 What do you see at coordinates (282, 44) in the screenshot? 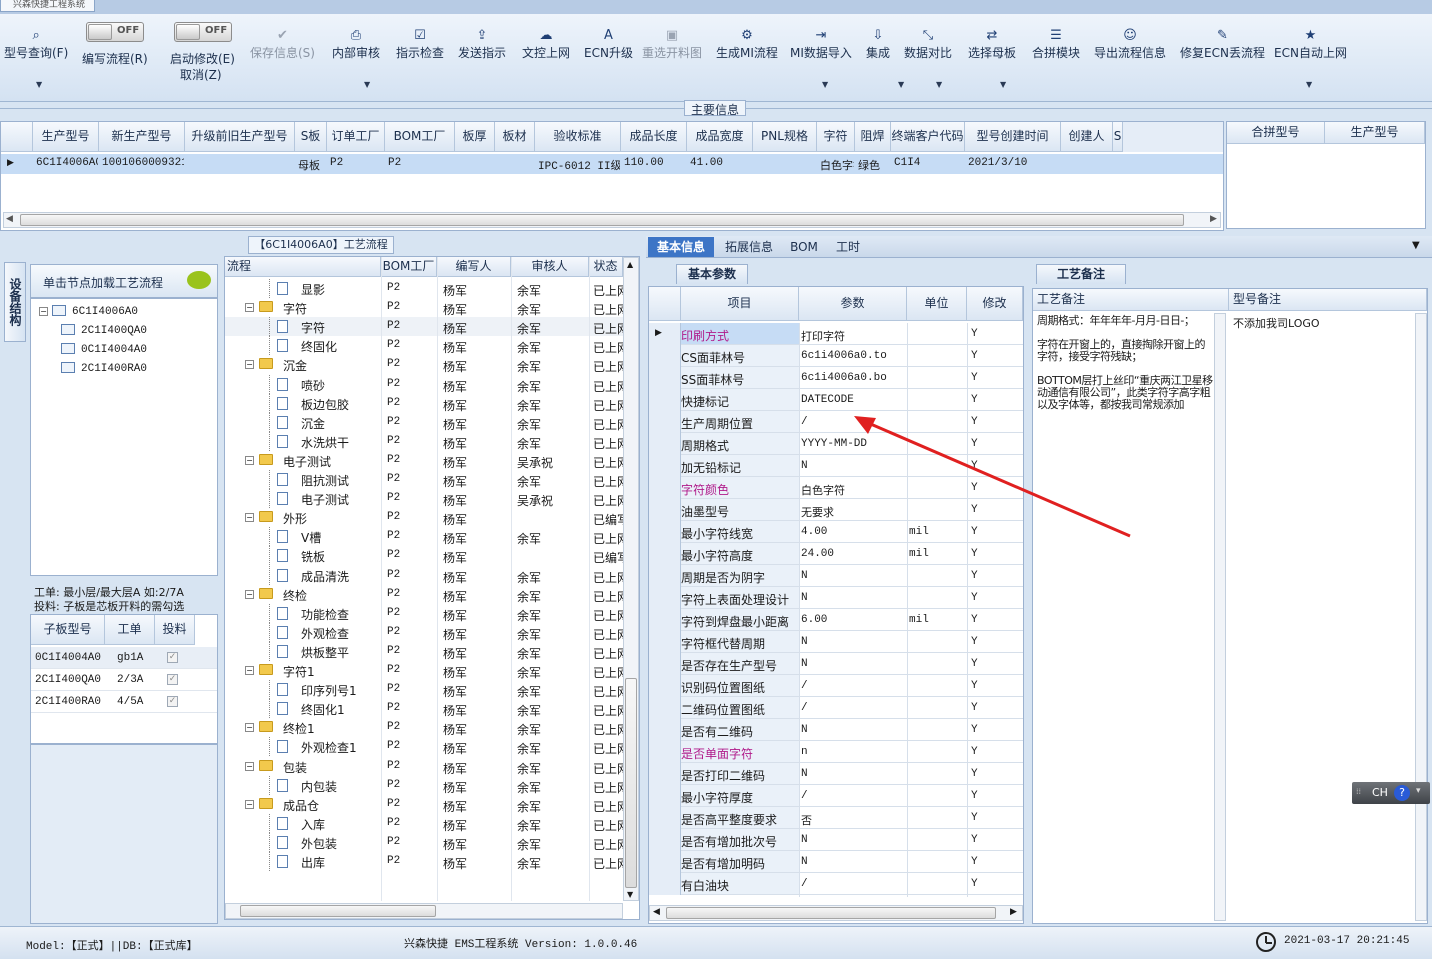
I see `toolbar-button-1: ✔ 保存信息(S)` at bounding box center [282, 44].